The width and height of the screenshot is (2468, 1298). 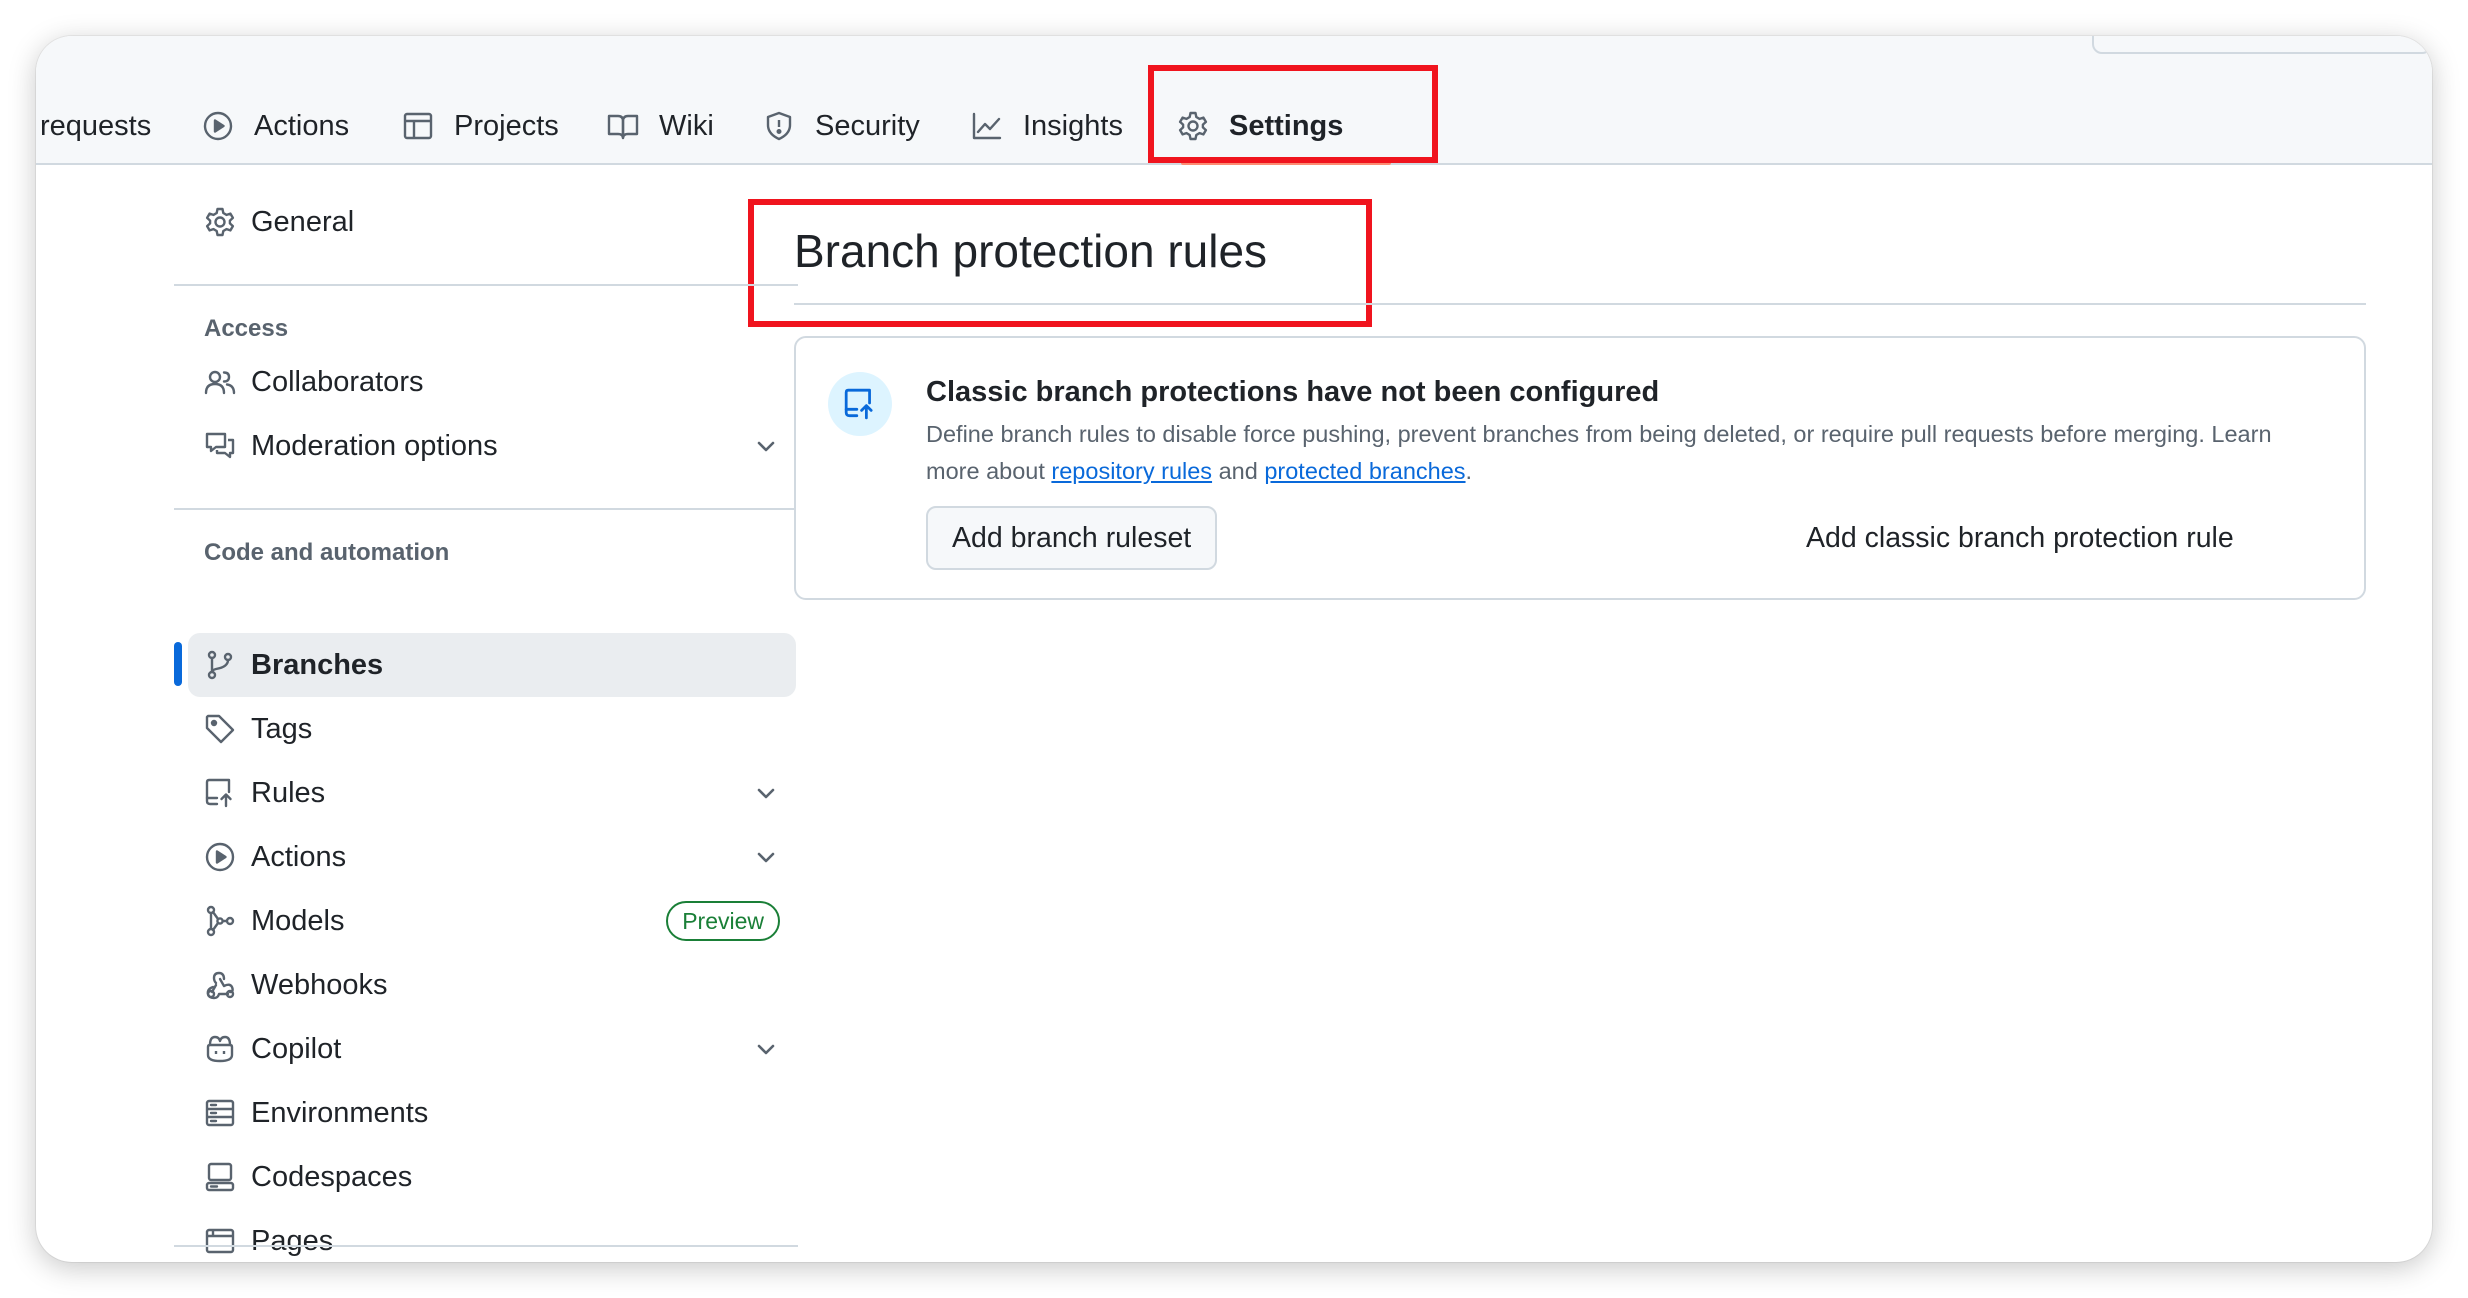 I want to click on desc-text: and, so click(x=1238, y=471).